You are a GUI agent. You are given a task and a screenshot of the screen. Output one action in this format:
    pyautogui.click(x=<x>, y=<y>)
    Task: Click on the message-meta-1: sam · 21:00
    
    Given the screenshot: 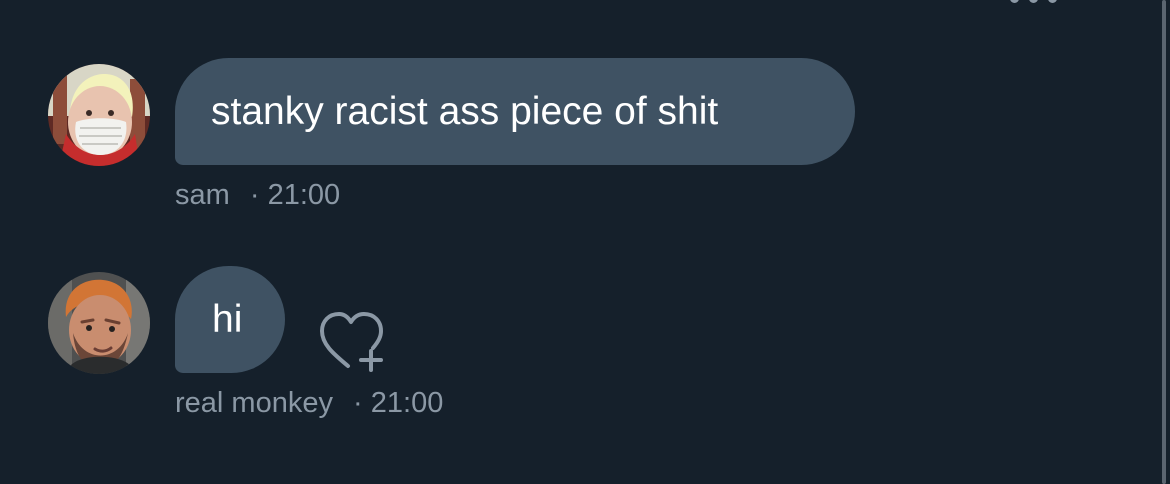 What is the action you would take?
    pyautogui.click(x=257, y=195)
    